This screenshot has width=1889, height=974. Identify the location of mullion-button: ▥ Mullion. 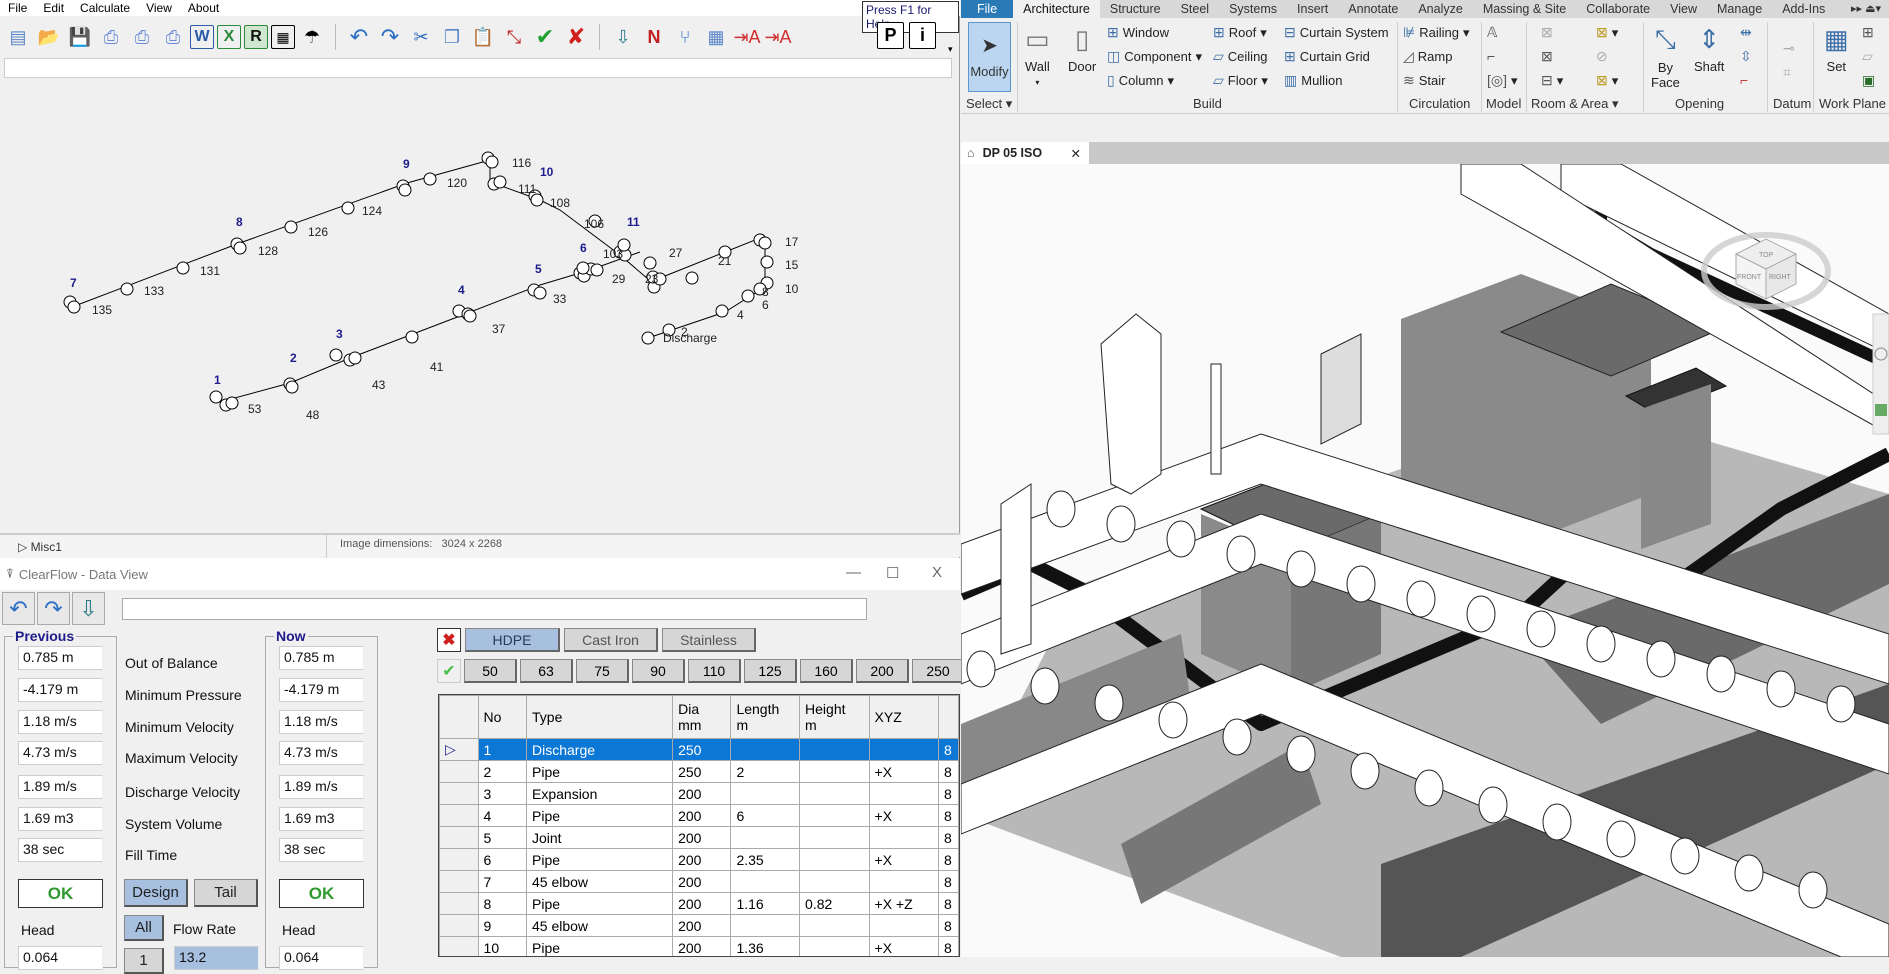
(1313, 80).